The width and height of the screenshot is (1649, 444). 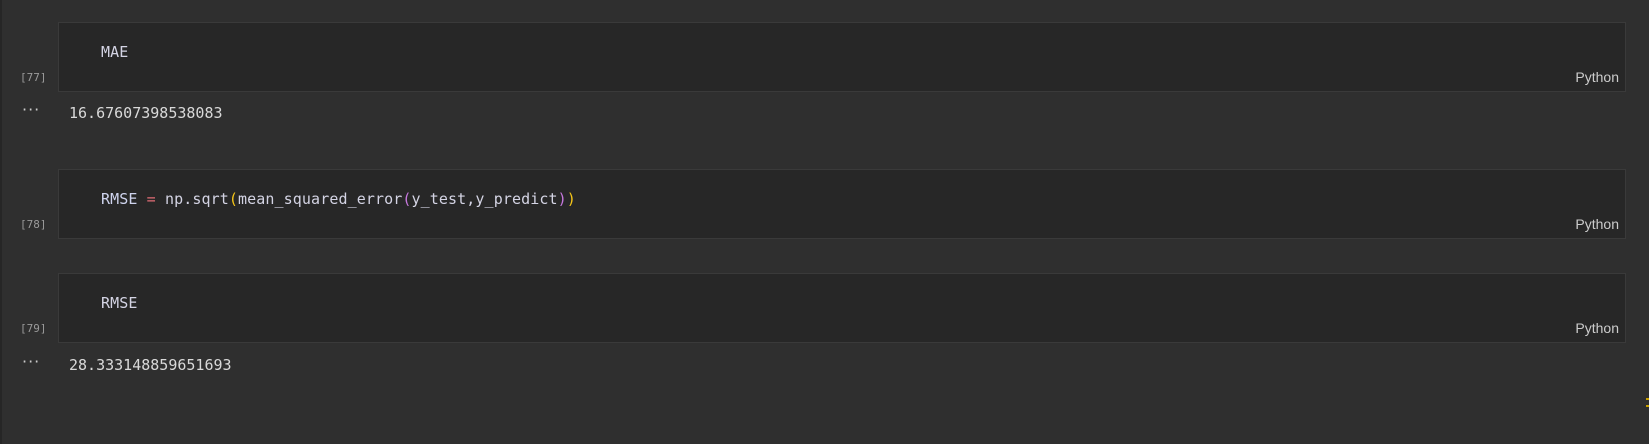 What do you see at coordinates (407, 199) in the screenshot?
I see `token-paren-open-inner: (` at bounding box center [407, 199].